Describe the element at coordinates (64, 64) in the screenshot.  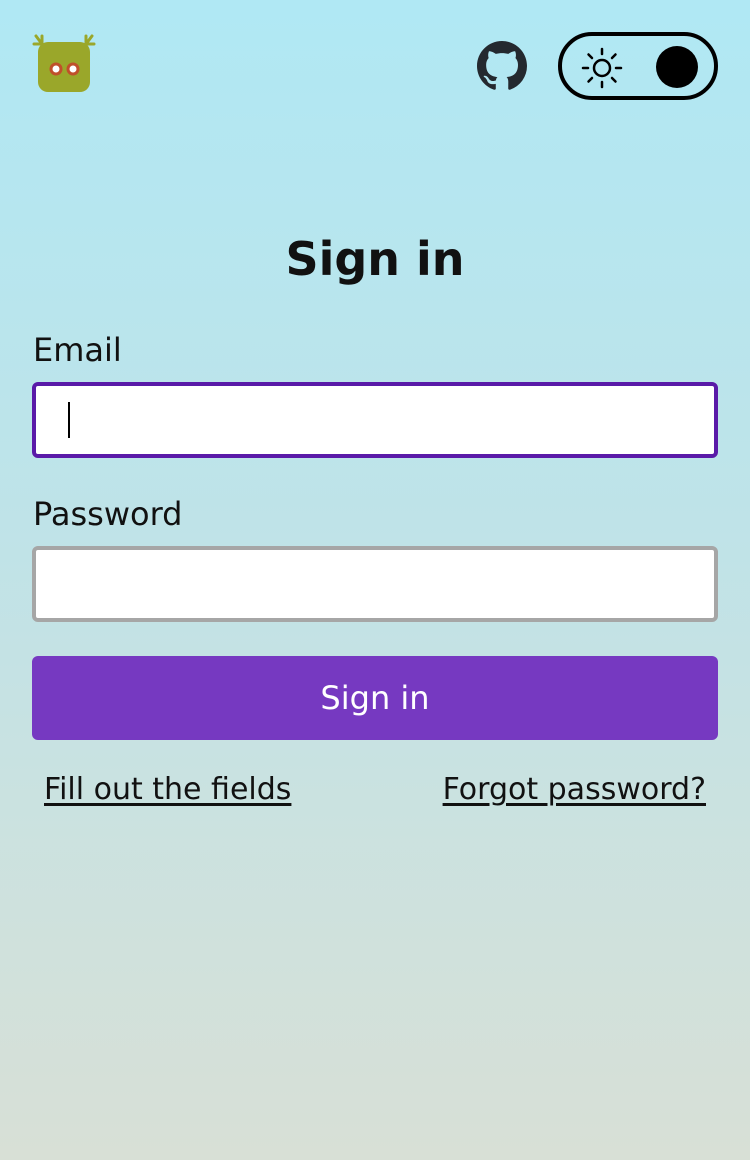
I see `robot-logo-icon` at that location.